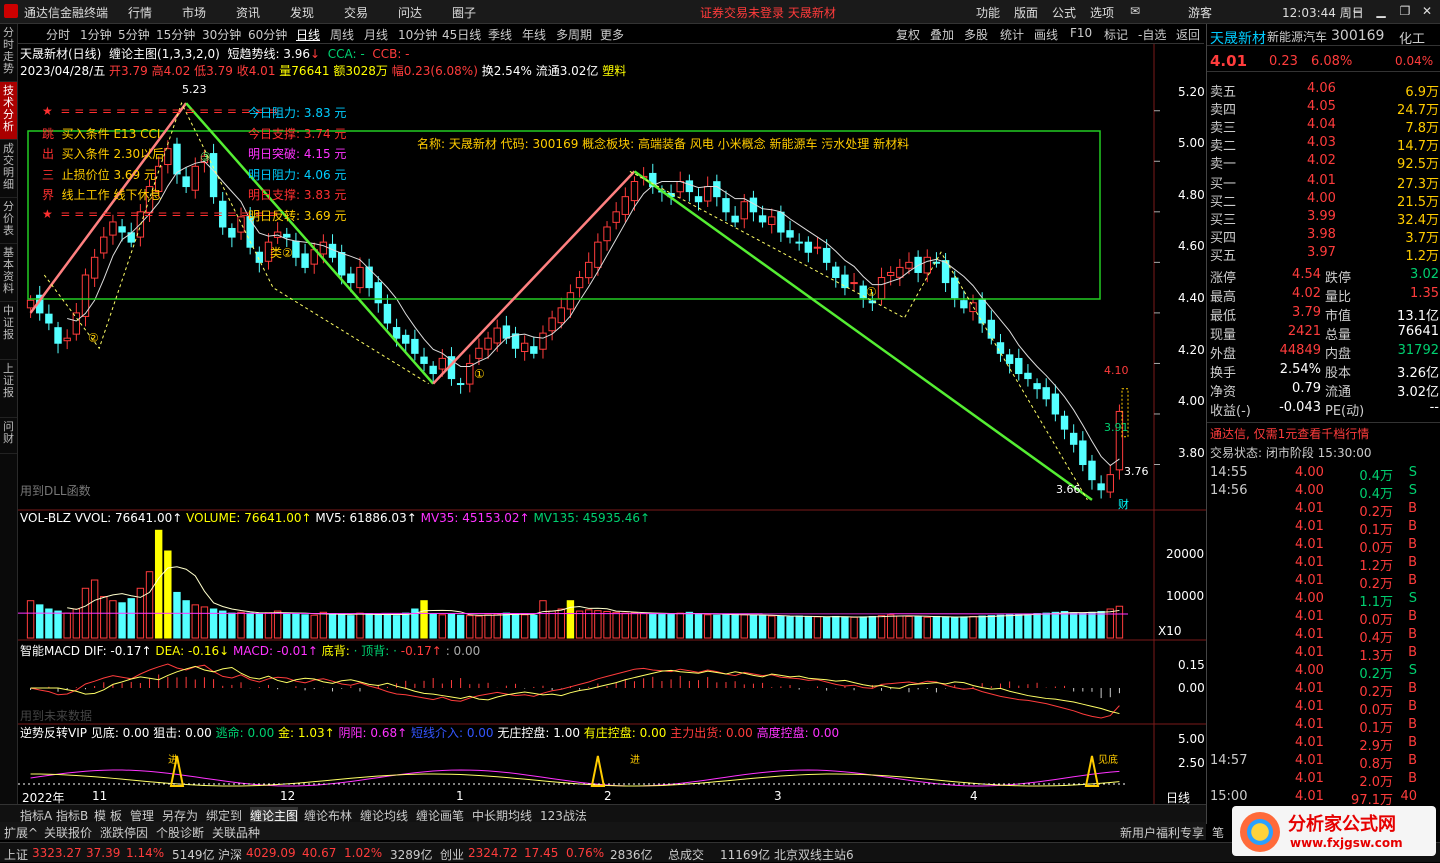 This screenshot has height=863, width=1440. Describe the element at coordinates (500, 34) in the screenshot. I see `period-quarter: 季线` at that location.